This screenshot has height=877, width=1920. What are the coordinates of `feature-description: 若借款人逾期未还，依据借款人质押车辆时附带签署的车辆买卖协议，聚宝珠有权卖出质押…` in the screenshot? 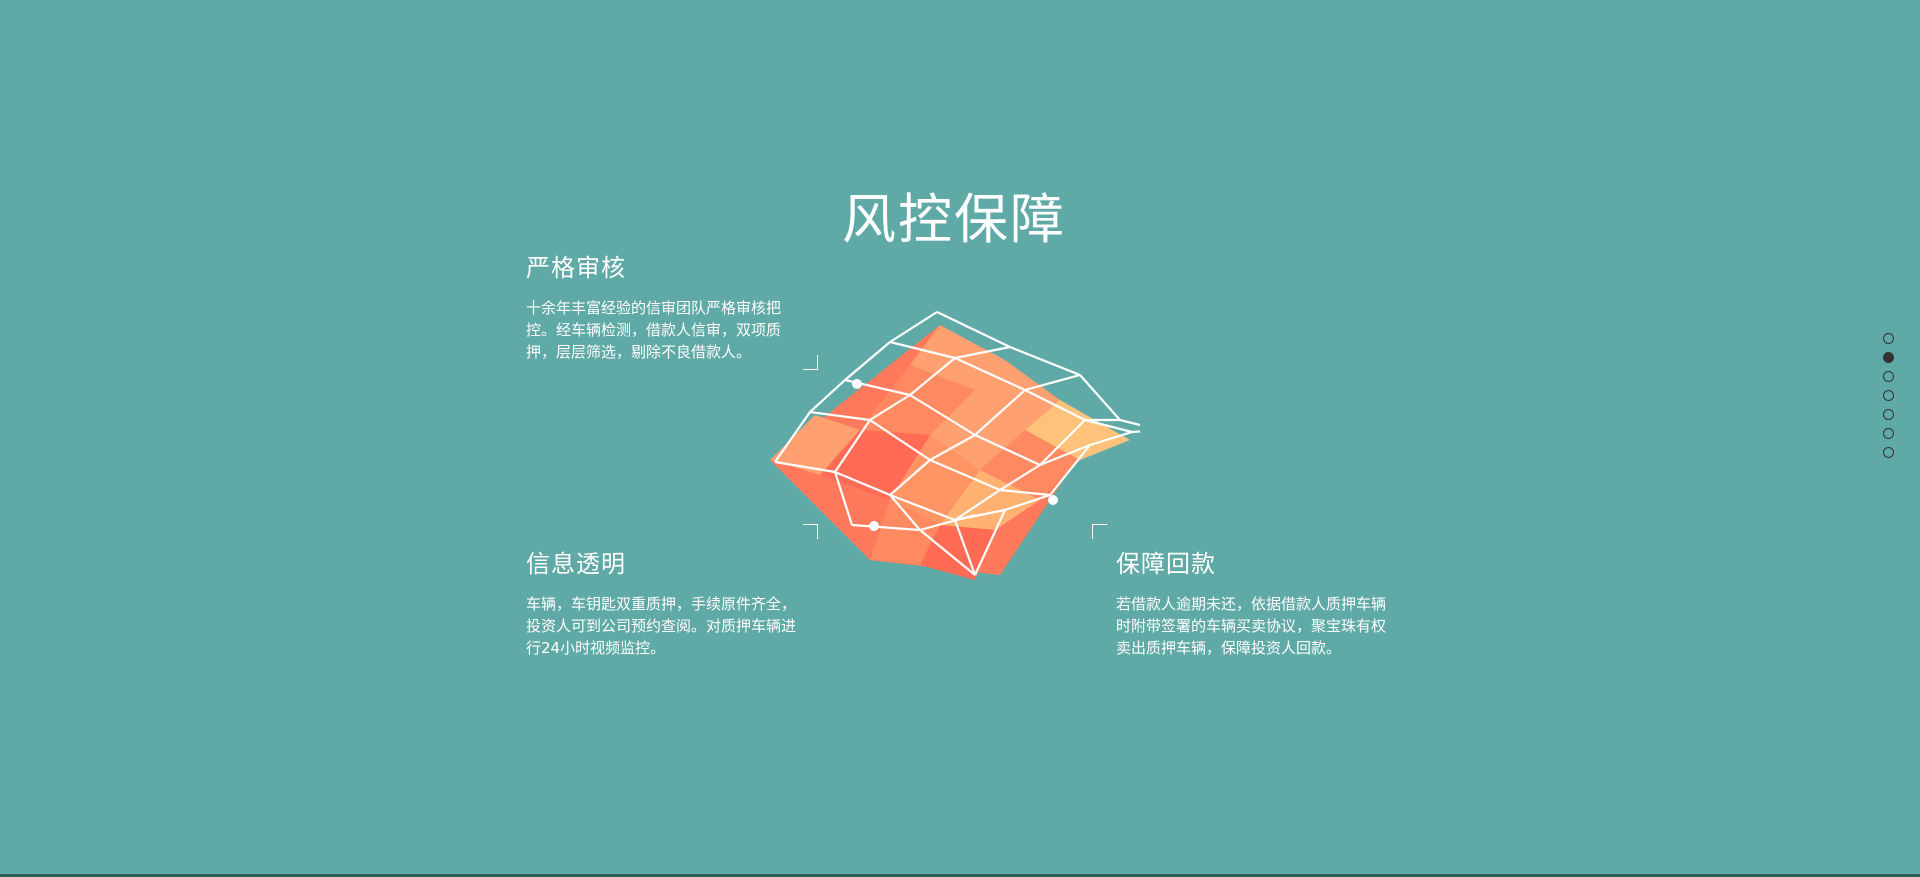 It's located at (1251, 626).